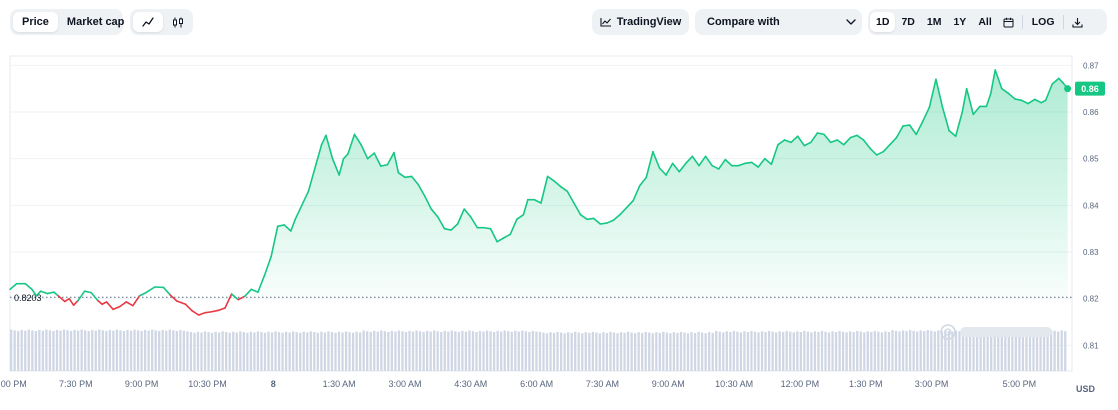 The image size is (1118, 410). I want to click on current-price-marker: 0.86, so click(1084, 88).